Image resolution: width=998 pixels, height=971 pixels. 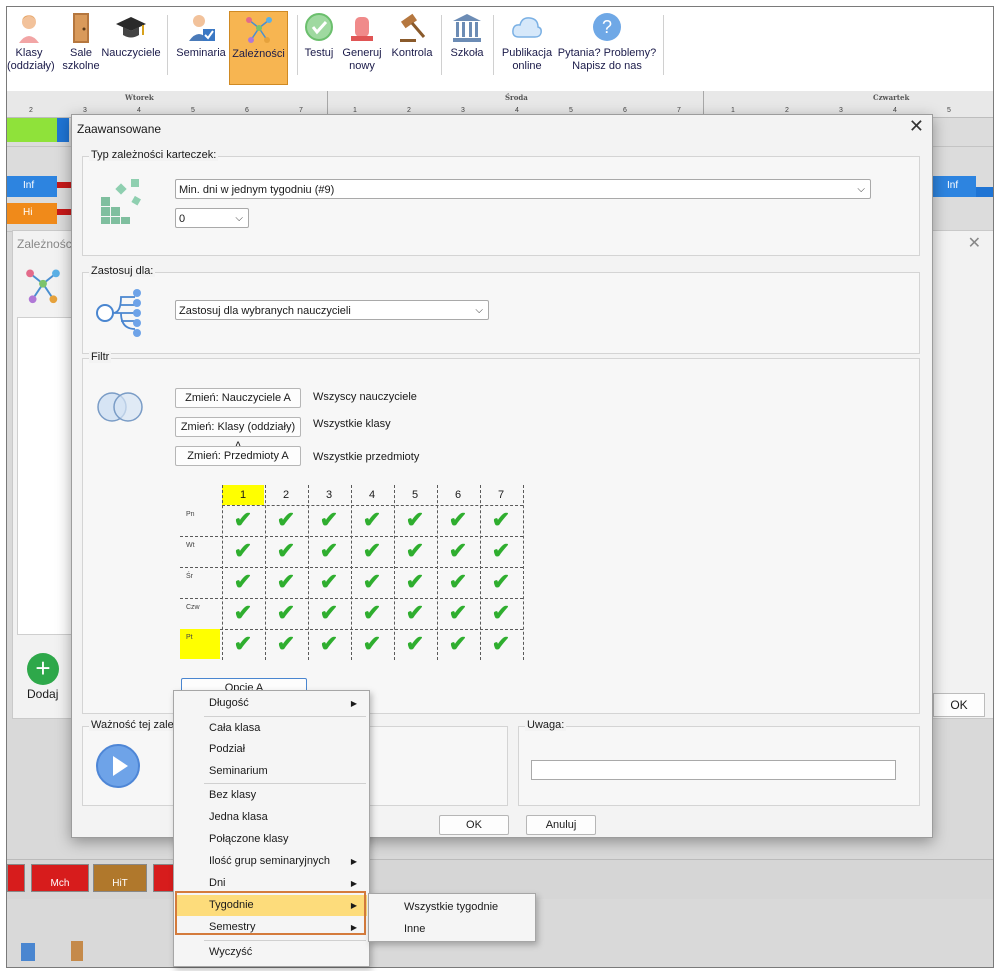 I want to click on door-icon, so click(x=77, y=951).